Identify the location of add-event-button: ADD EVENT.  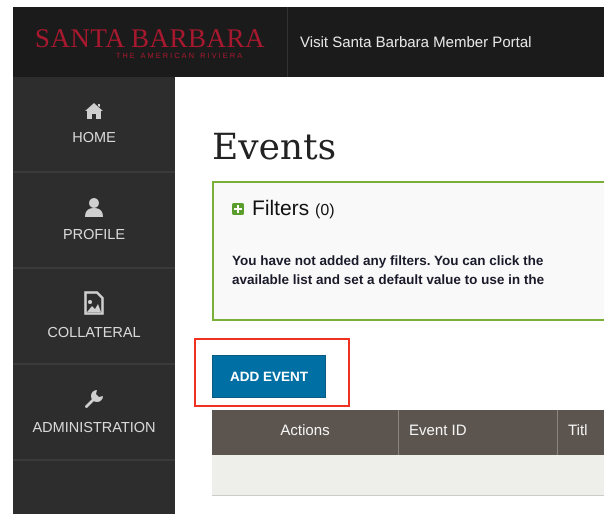
(269, 376).